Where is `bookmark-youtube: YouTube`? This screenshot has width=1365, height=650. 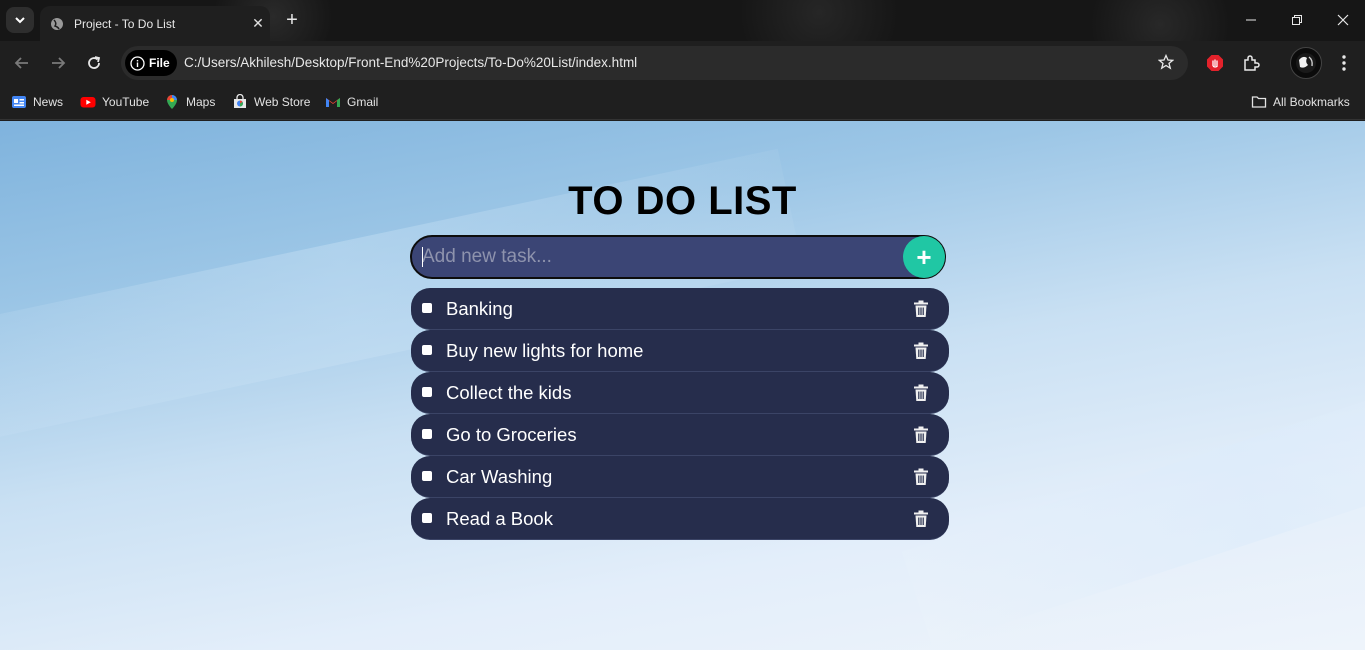
bookmark-youtube: YouTube is located at coordinates (114, 102).